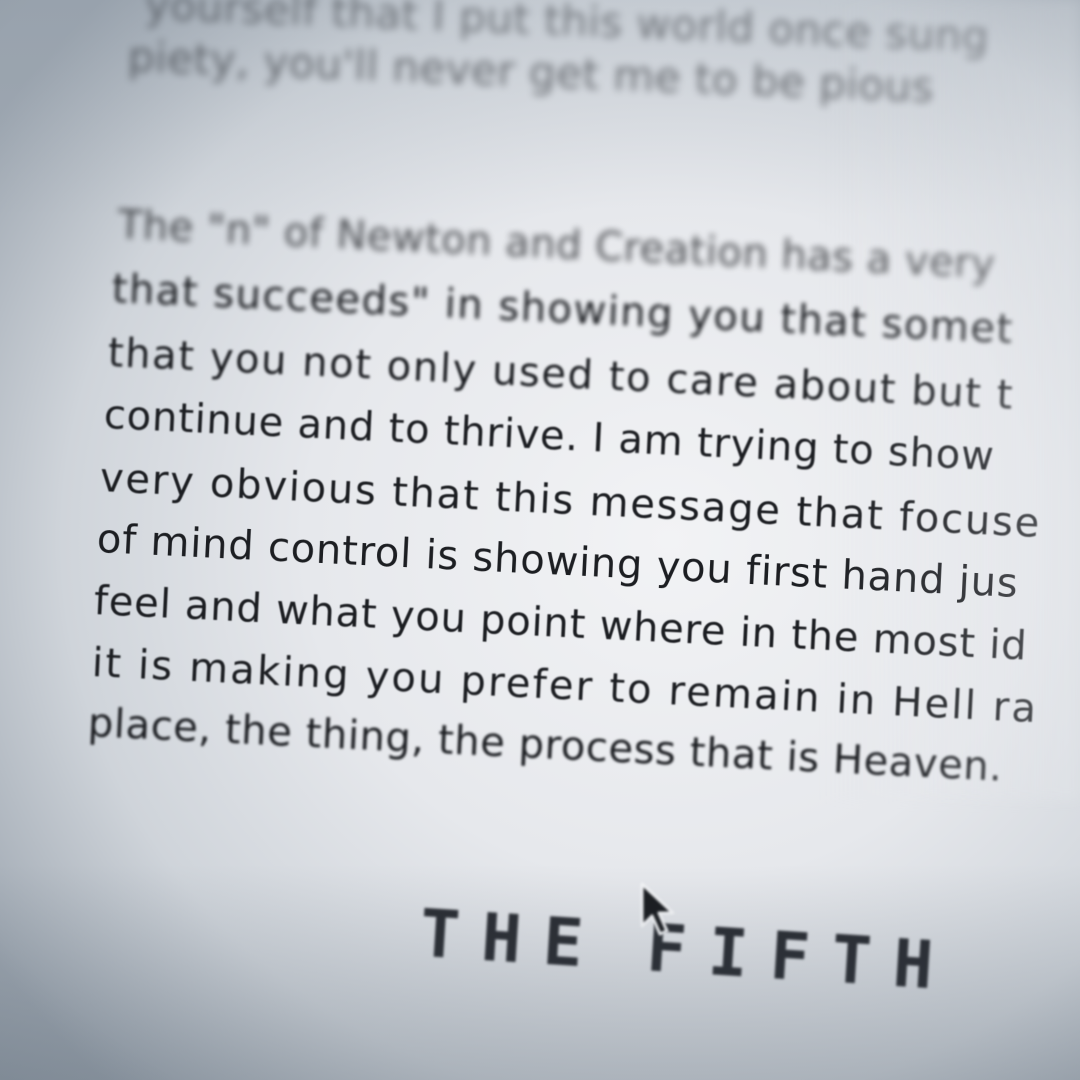  Describe the element at coordinates (658, 911) in the screenshot. I see `arrow-pointer-icon` at that location.